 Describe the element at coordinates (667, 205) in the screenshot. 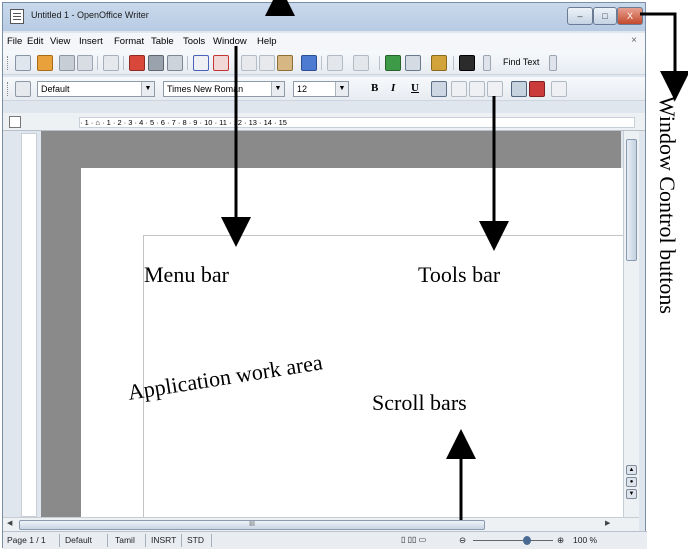

I see `window-controls-annotation-text: Window Control buttons` at that location.